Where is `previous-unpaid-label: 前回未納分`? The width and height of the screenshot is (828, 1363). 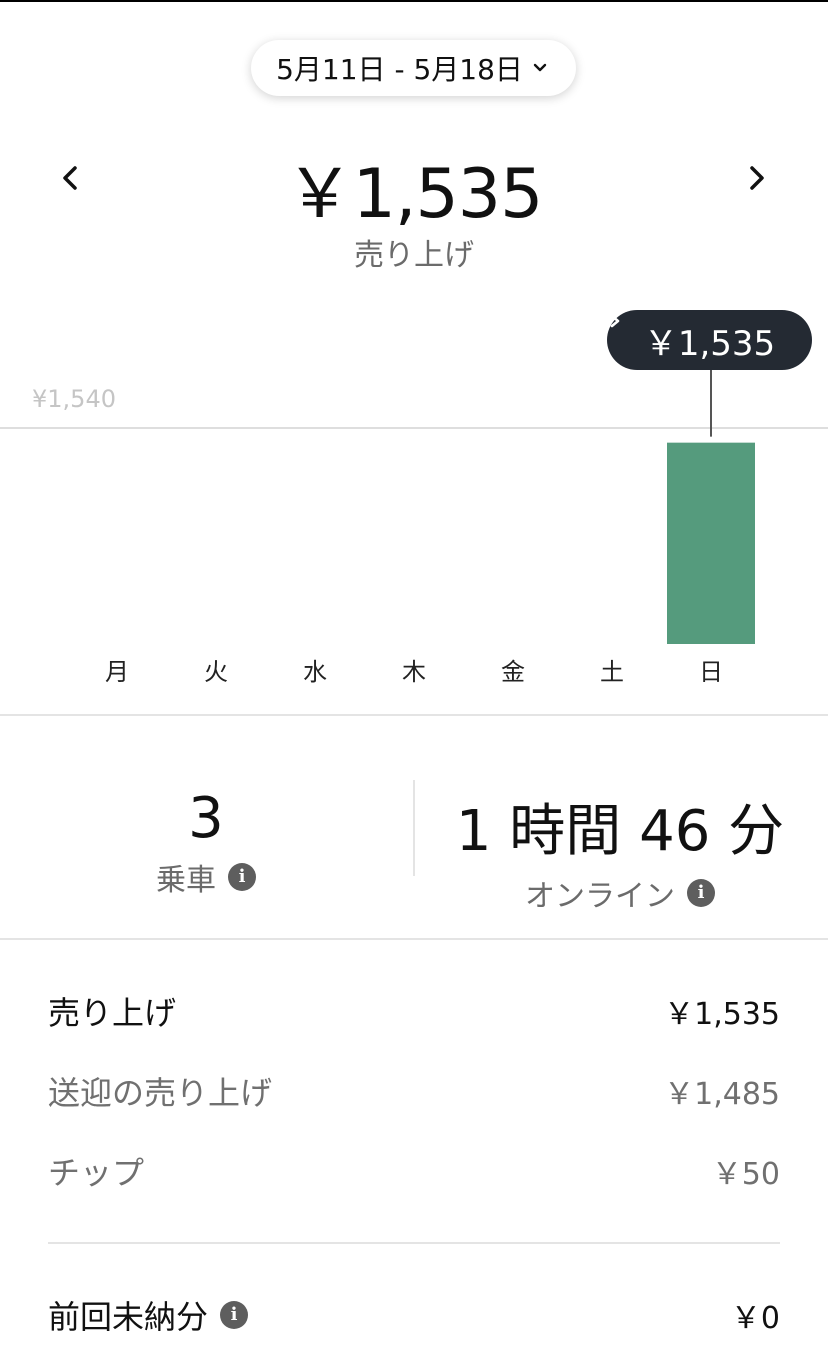 previous-unpaid-label: 前回未納分 is located at coordinates (128, 1317).